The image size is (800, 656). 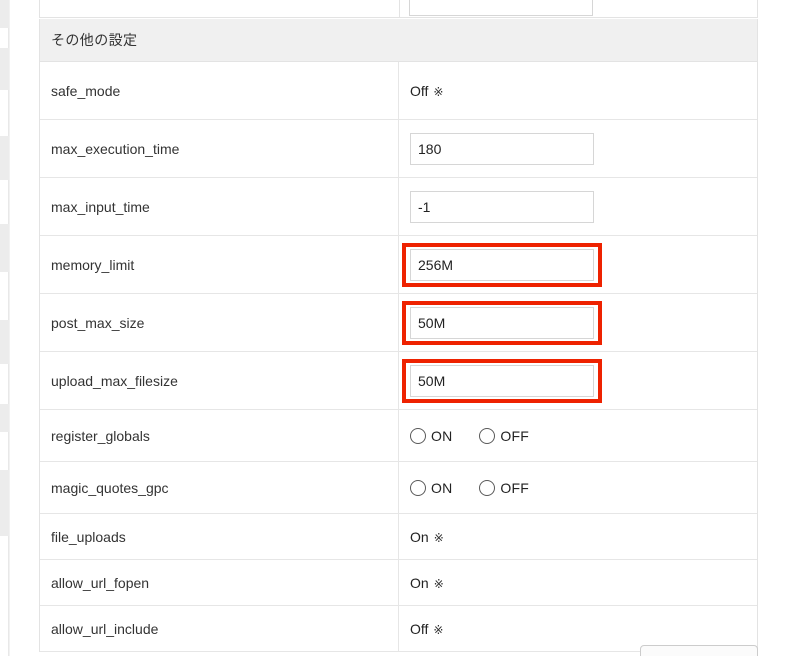 I want to click on register_globals-radio-group: ON OFF, so click(x=469, y=435).